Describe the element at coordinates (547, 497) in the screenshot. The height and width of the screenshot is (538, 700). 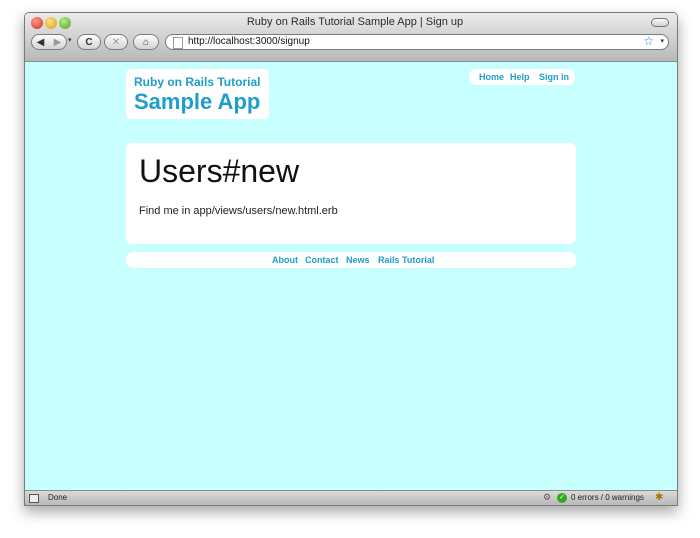
I see `cog-icon: ⚙` at that location.